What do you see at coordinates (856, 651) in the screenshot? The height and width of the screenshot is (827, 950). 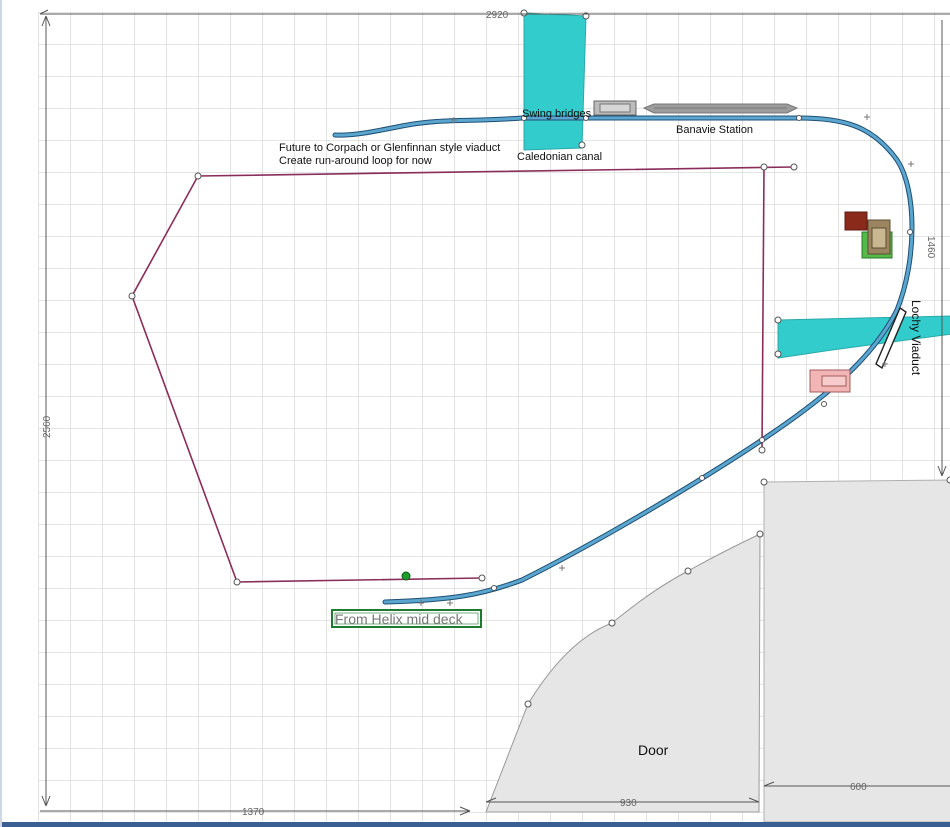 I see `door-area` at bounding box center [856, 651].